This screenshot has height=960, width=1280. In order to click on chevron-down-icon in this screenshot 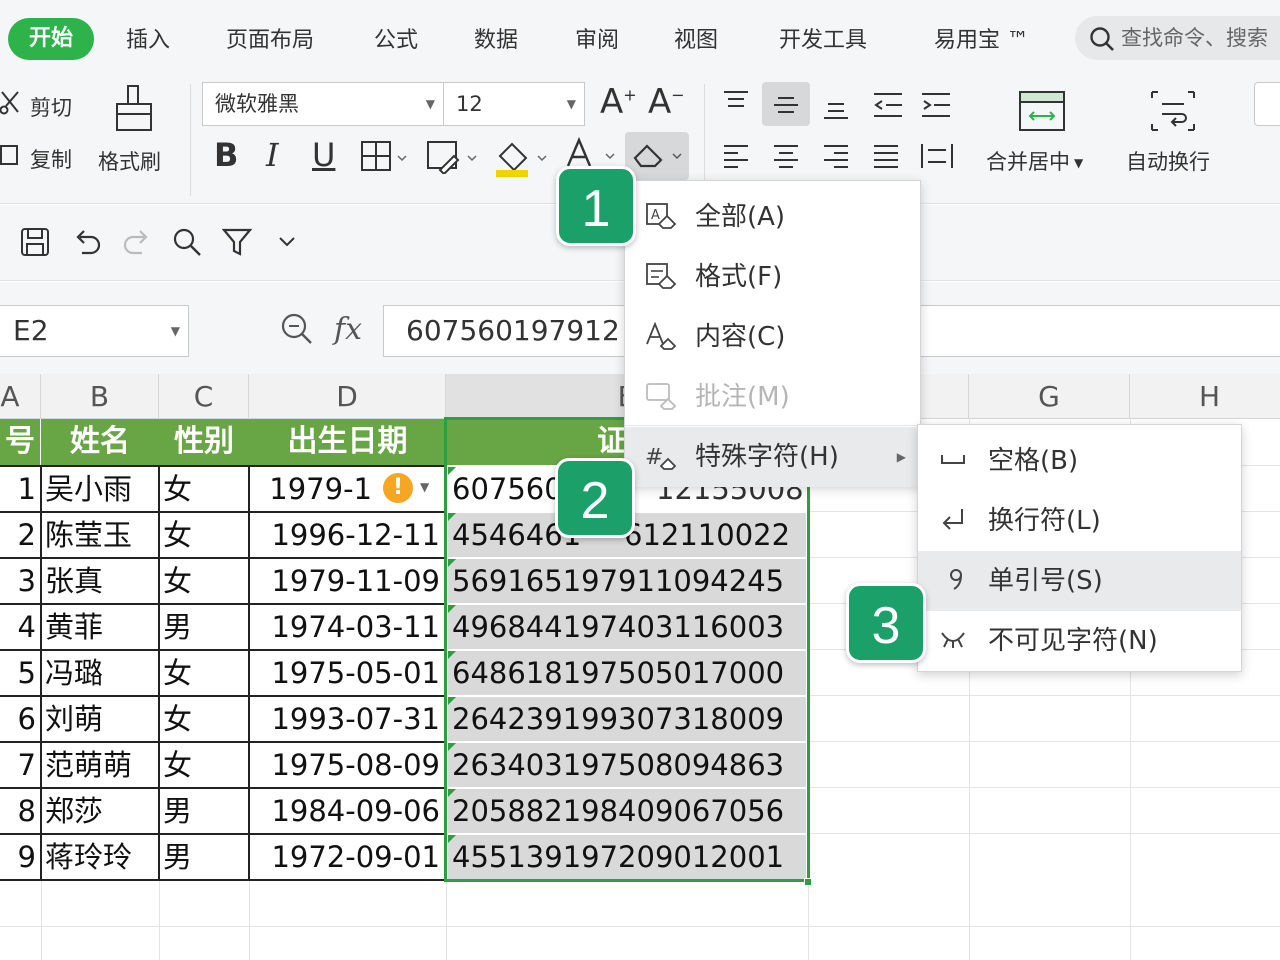, I will do `click(287, 242)`.